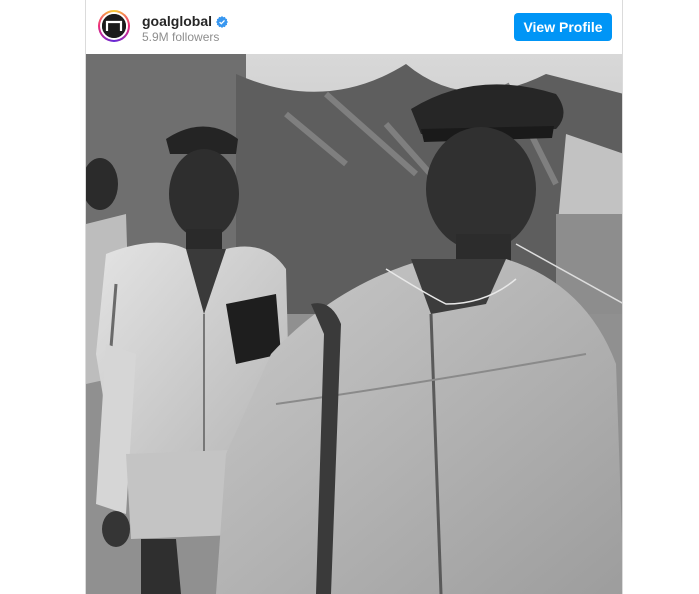  What do you see at coordinates (181, 37) in the screenshot?
I see `followers-count: 5.9M followers` at bounding box center [181, 37].